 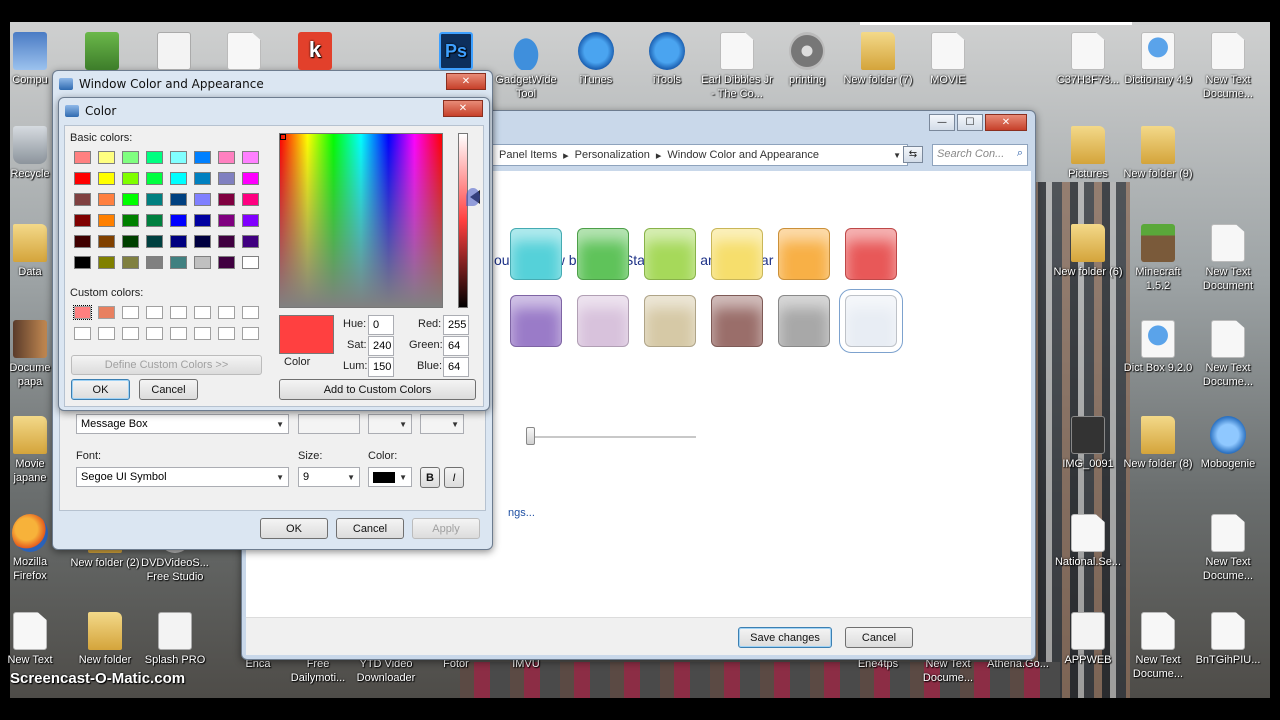 I want to click on desktop-icon: MOVIE, so click(x=948, y=59).